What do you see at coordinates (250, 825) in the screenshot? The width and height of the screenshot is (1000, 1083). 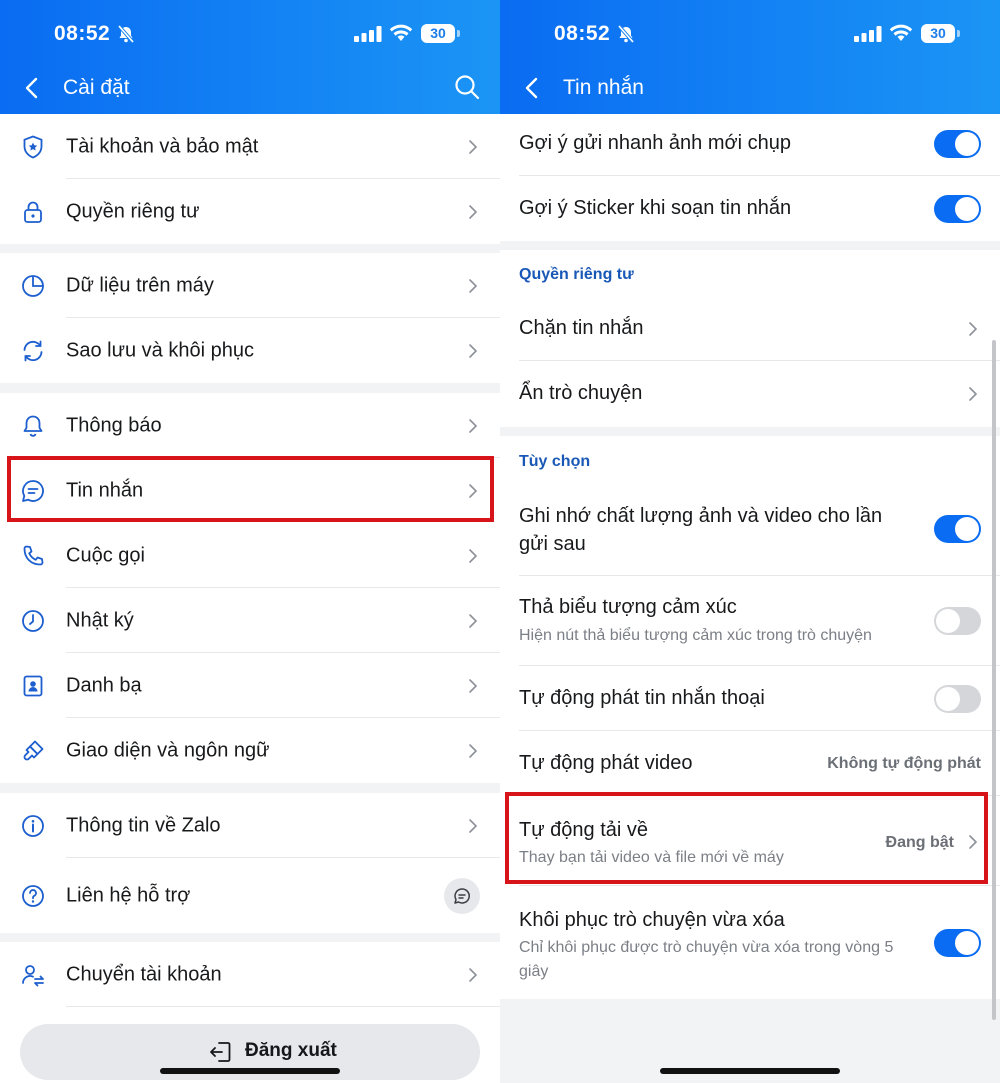 I see `settings-item-about-zalo: Thông tin về Zalo` at bounding box center [250, 825].